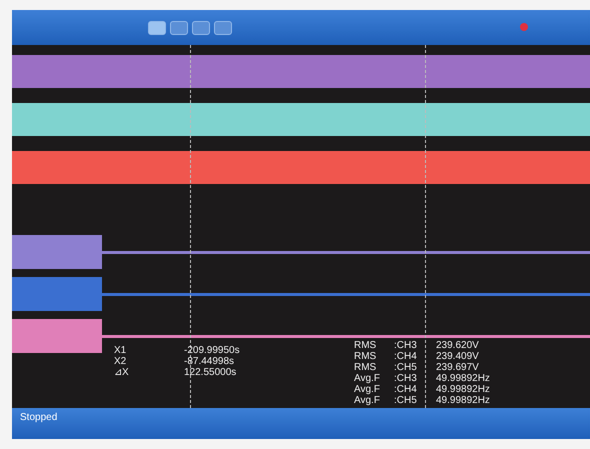 This screenshot has width=590, height=449. What do you see at coordinates (210, 361) in the screenshot?
I see `cursor-value: -87.44998s` at bounding box center [210, 361].